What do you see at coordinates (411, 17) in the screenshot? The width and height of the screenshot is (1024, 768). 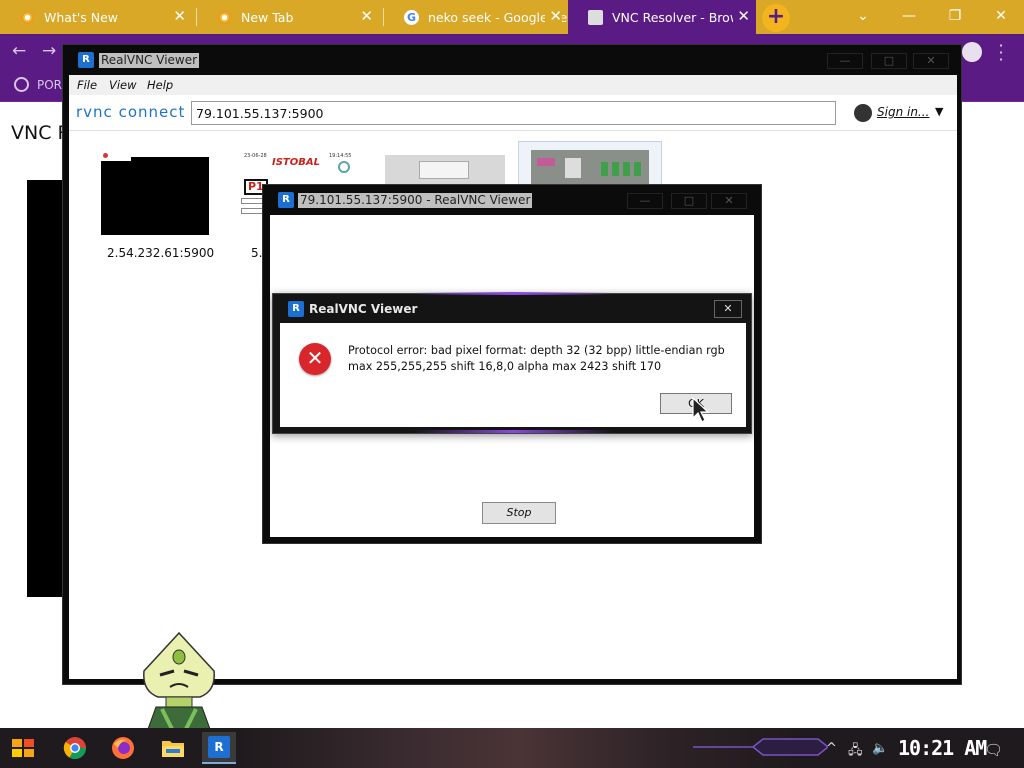 I see `google-icon: G` at bounding box center [411, 17].